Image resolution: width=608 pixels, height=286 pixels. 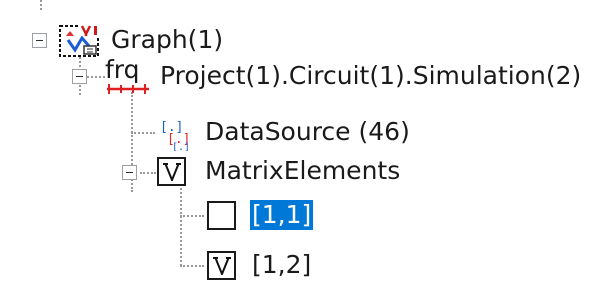 What do you see at coordinates (221, 215) in the screenshot?
I see `item-1-1-checkbox` at bounding box center [221, 215].